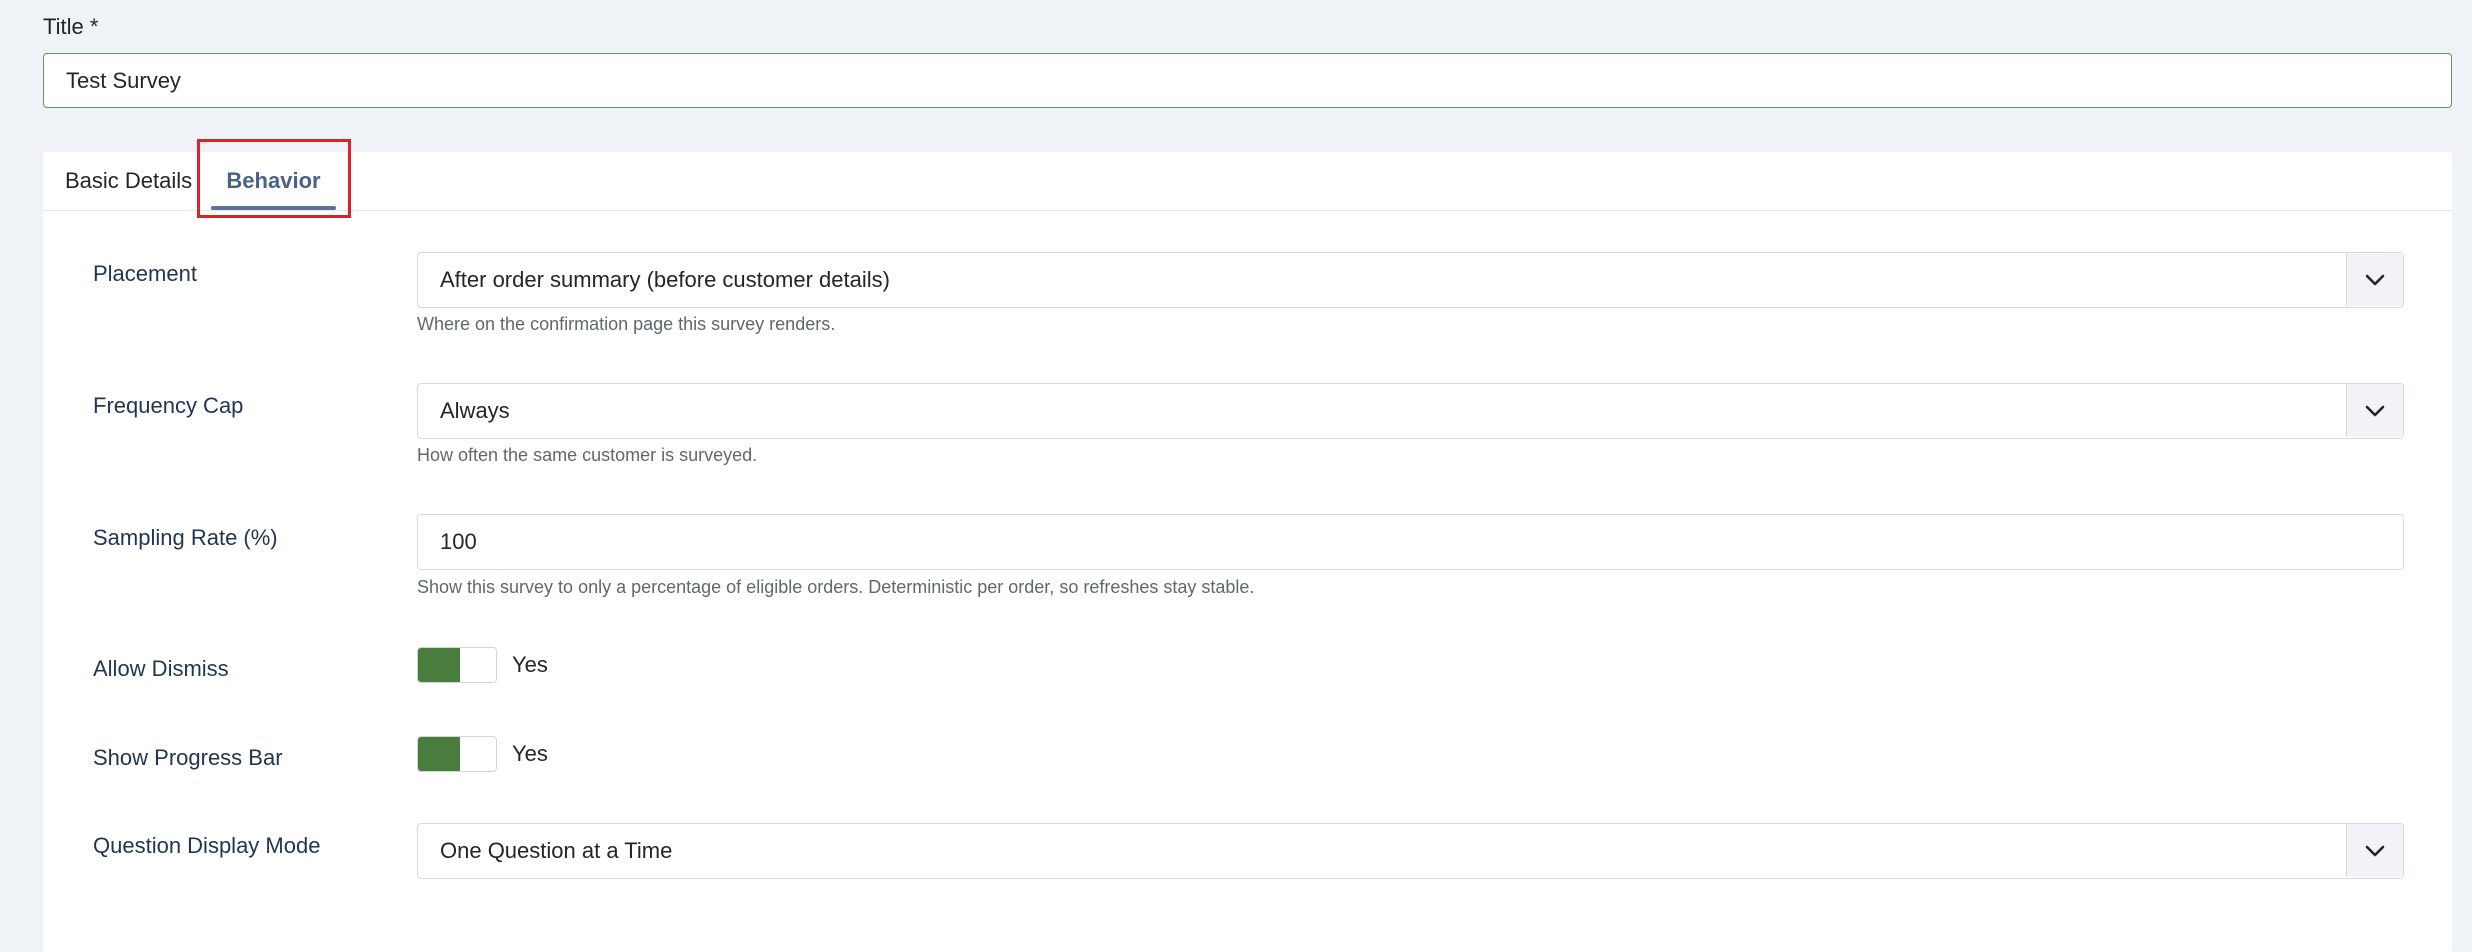 The image size is (2472, 952). What do you see at coordinates (556, 850) in the screenshot?
I see `question-display-mode-value: One Question at a Time` at bounding box center [556, 850].